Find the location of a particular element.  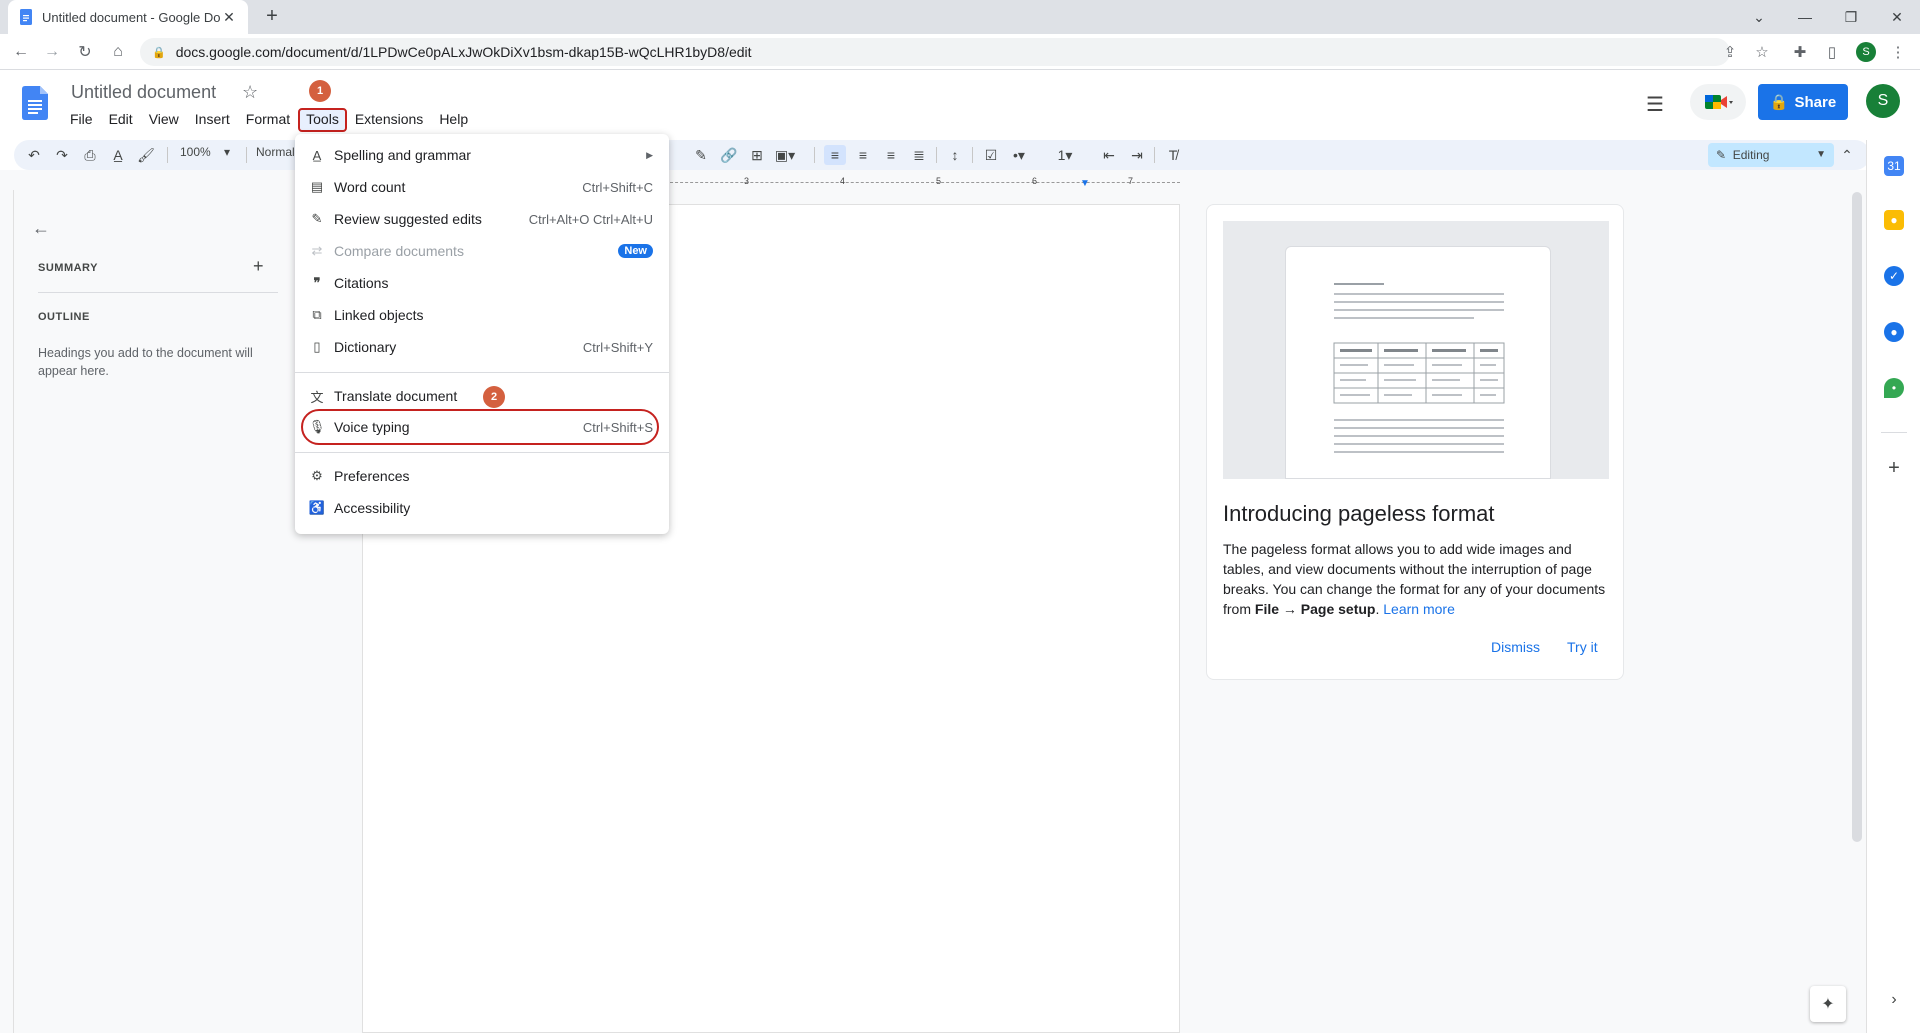

redo-icon: ↷ is located at coordinates (62, 155).